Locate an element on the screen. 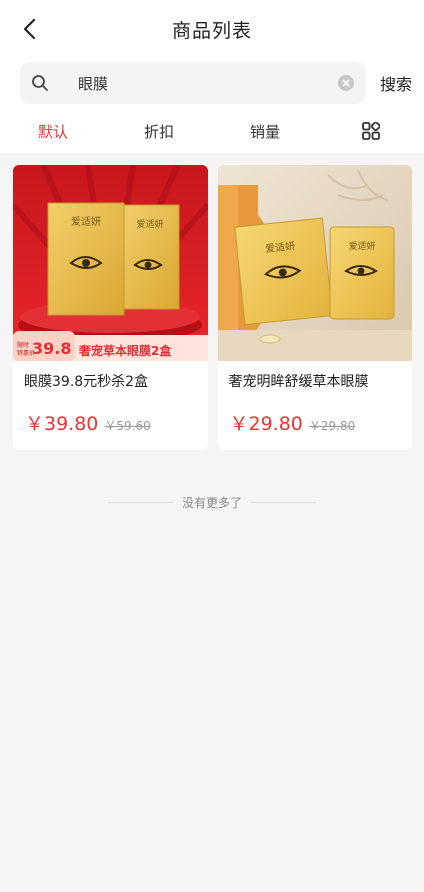 Image resolution: width=424 pixels, height=892 pixels. search-icon is located at coordinates (40, 83).